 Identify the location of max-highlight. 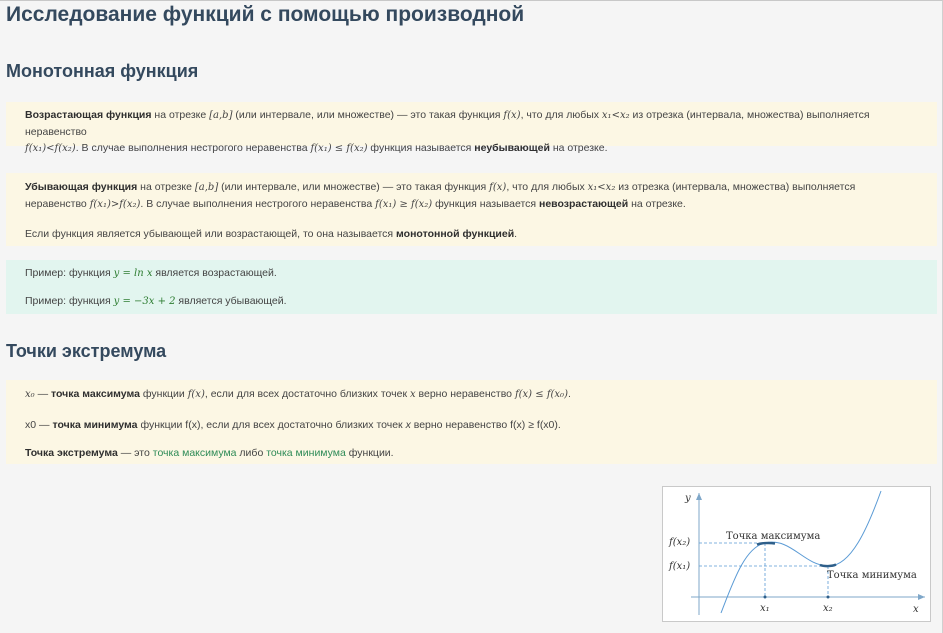
(766, 543).